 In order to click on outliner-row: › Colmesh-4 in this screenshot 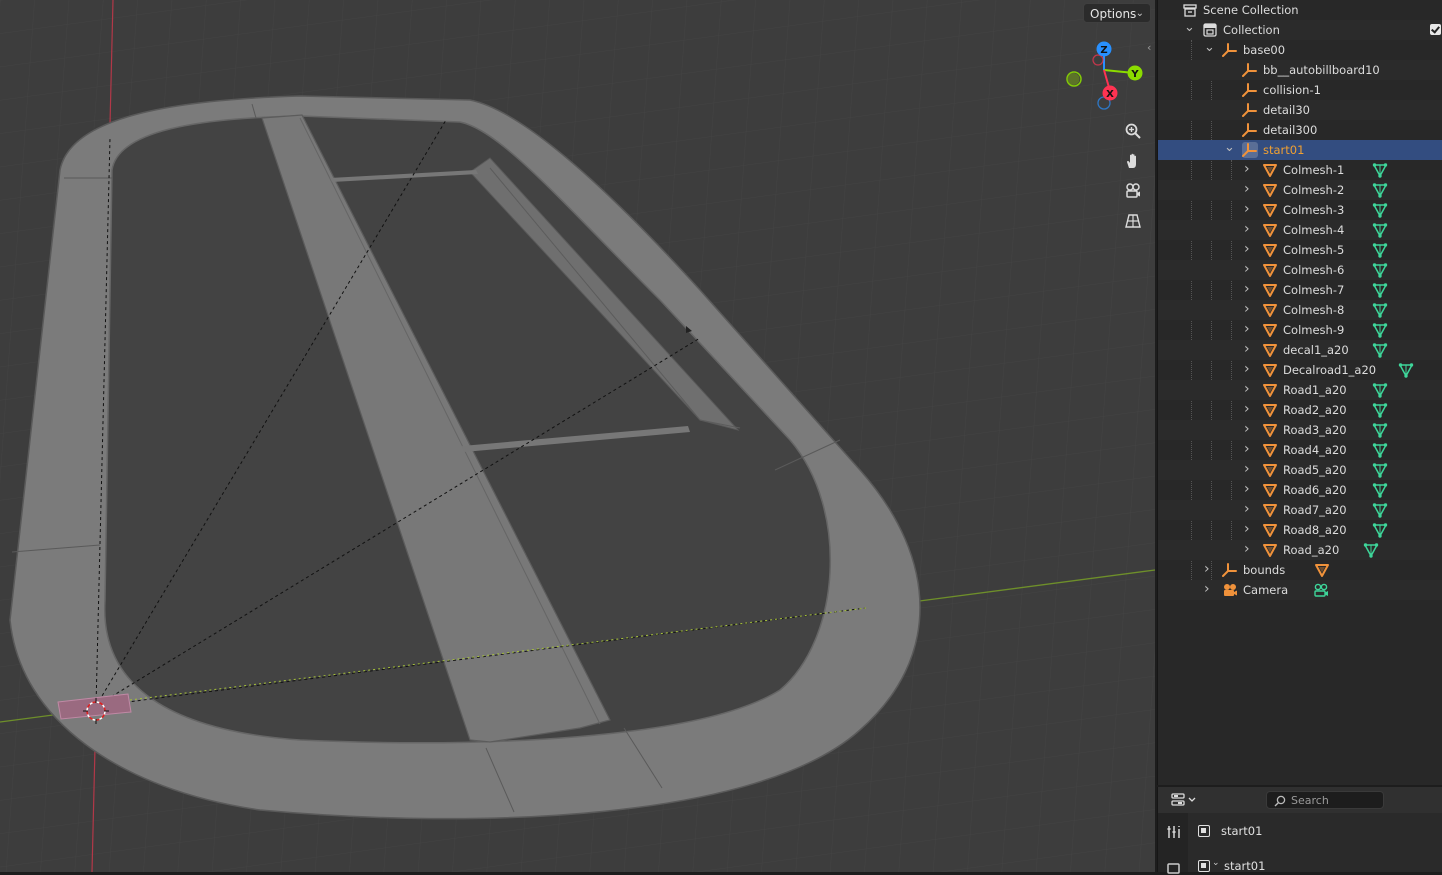, I will do `click(1300, 230)`.